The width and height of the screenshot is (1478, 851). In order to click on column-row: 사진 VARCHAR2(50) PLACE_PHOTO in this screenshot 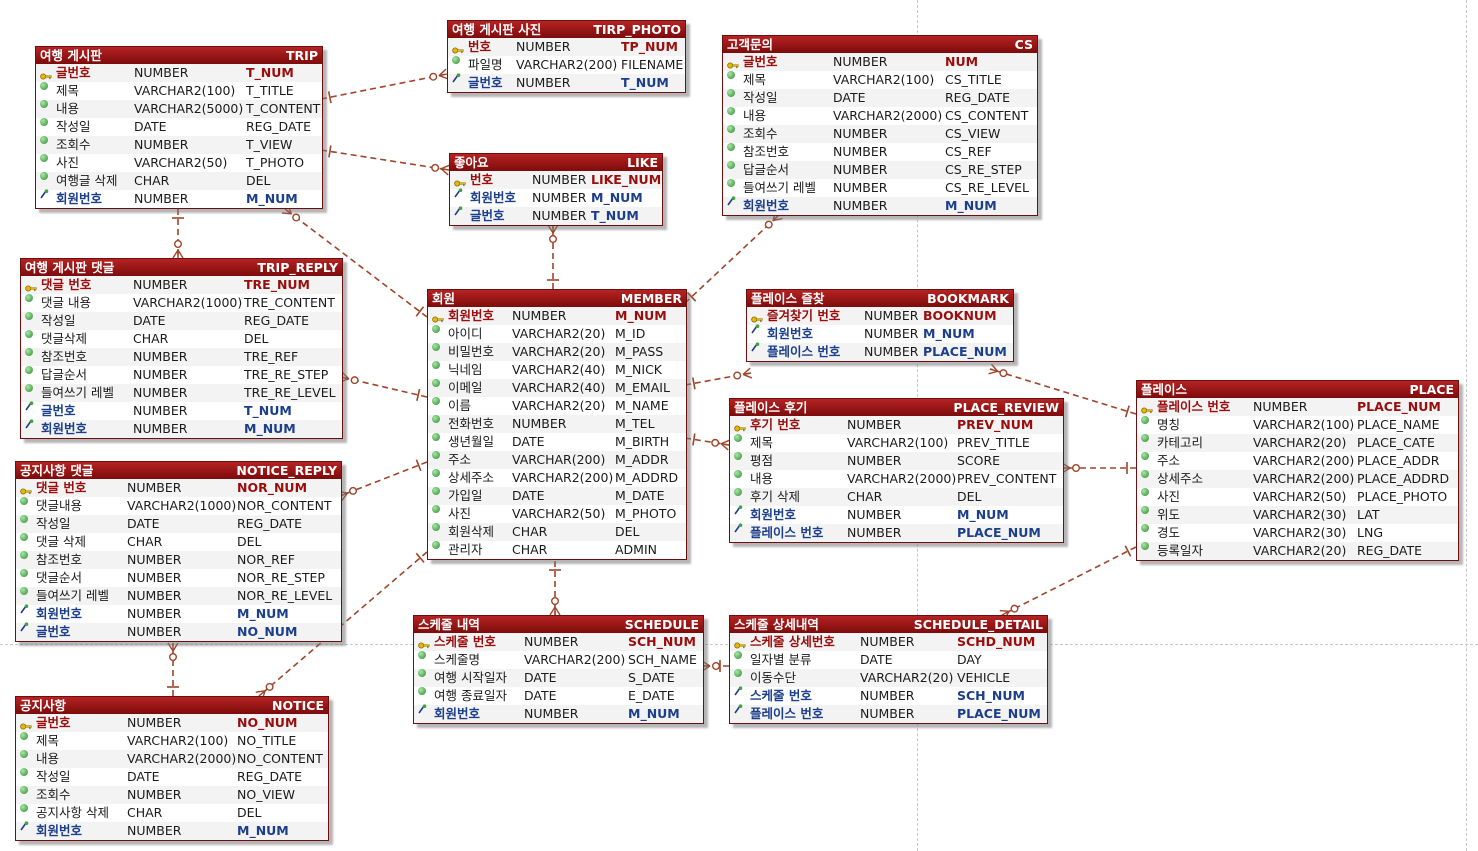, I will do `click(1297, 497)`.